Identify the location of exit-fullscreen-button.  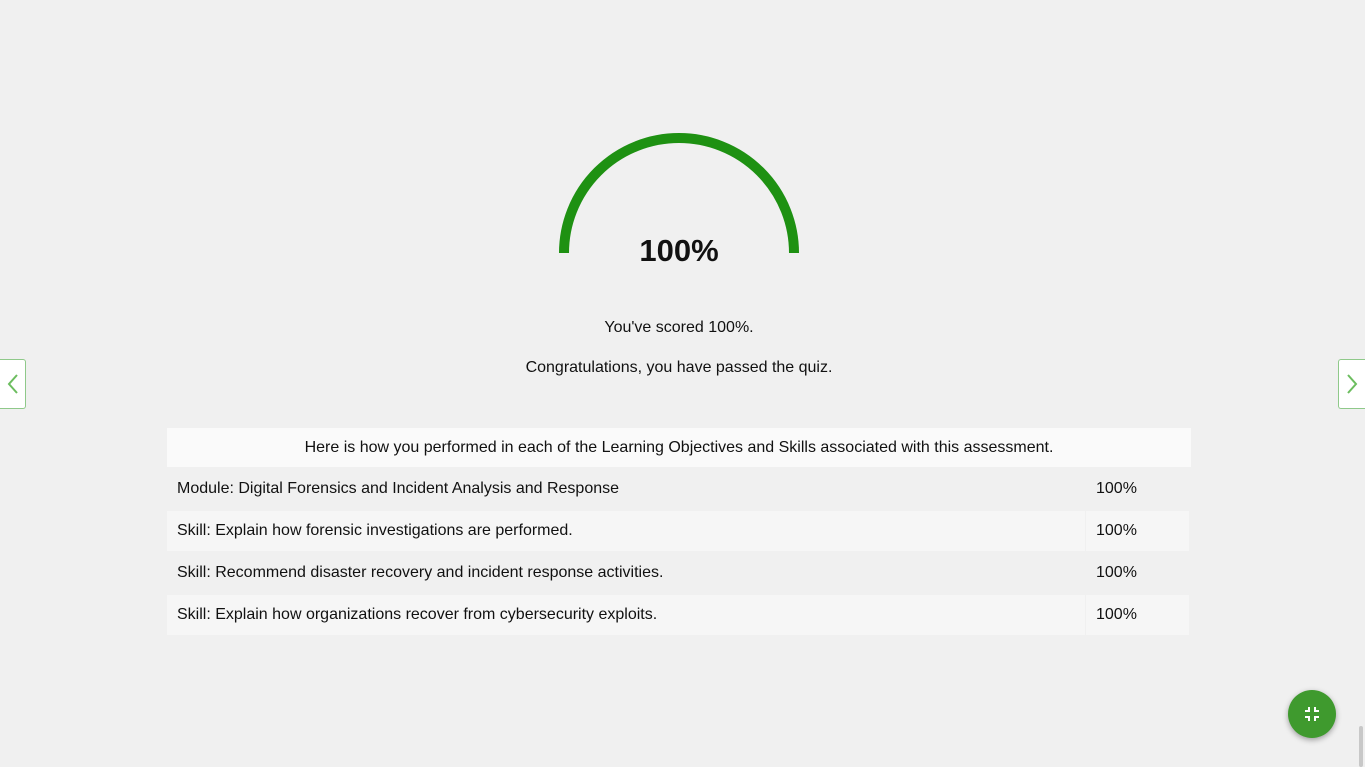
(1312, 714).